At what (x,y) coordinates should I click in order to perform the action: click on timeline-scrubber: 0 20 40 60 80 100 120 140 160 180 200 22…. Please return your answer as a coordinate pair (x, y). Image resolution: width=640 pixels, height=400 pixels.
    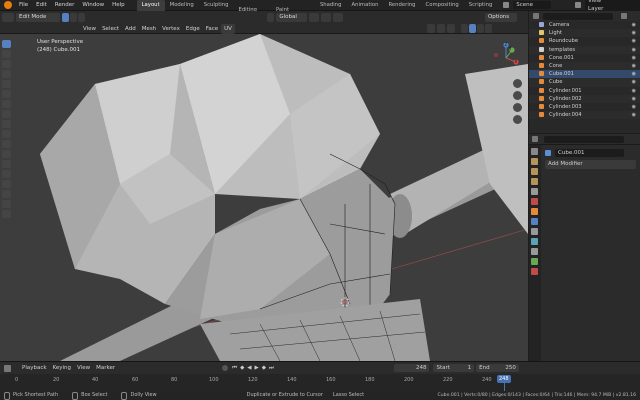
    Looking at the image, I should click on (320, 383).